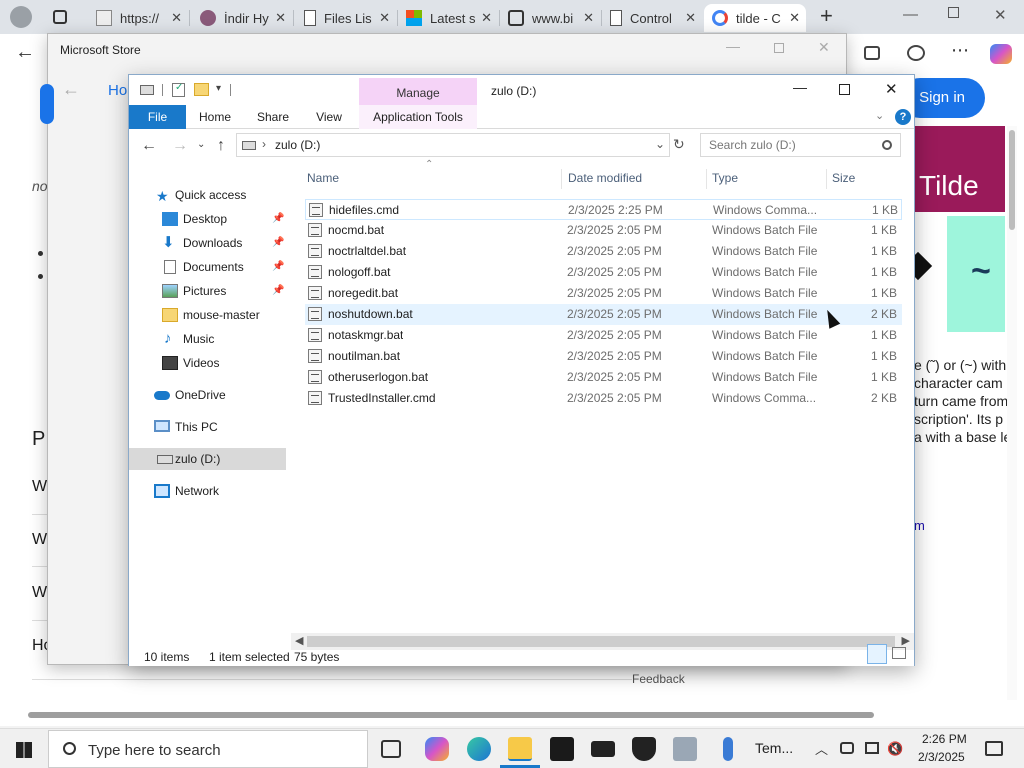 The height and width of the screenshot is (768, 1024). What do you see at coordinates (941, 757) in the screenshot?
I see `clock-date: 2/3/2025` at bounding box center [941, 757].